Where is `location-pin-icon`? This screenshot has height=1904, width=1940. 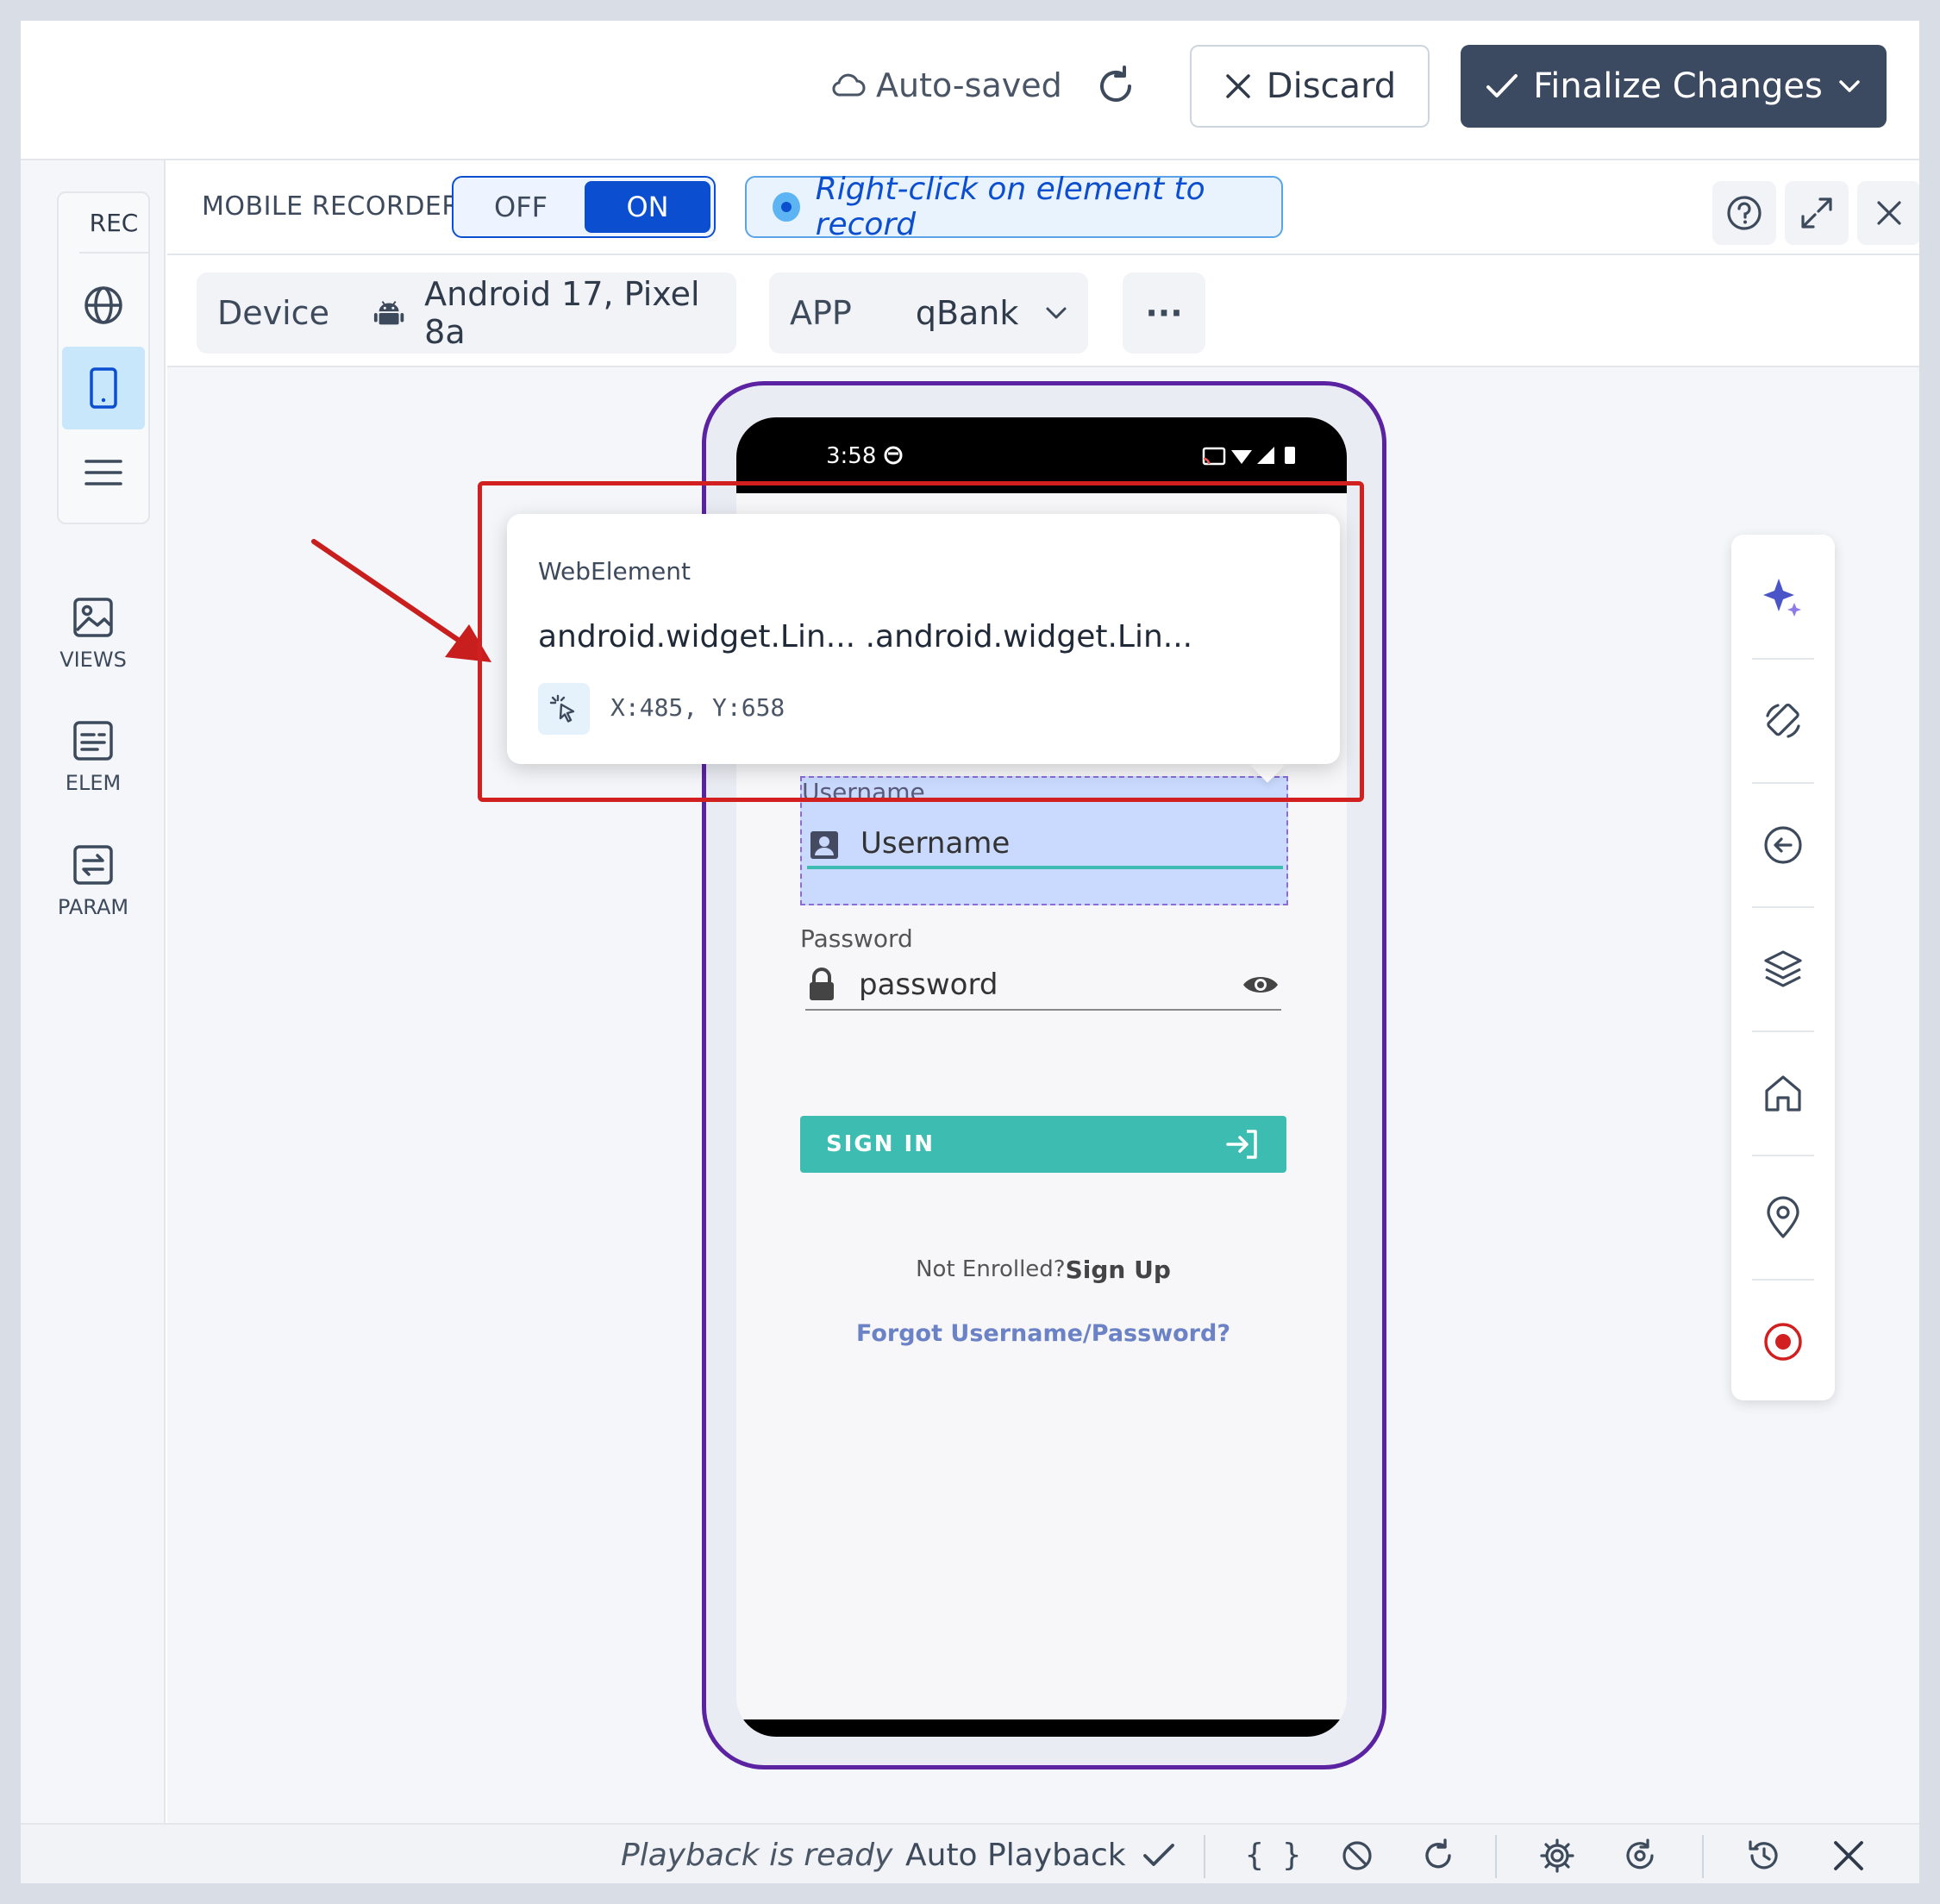 location-pin-icon is located at coordinates (1783, 1217).